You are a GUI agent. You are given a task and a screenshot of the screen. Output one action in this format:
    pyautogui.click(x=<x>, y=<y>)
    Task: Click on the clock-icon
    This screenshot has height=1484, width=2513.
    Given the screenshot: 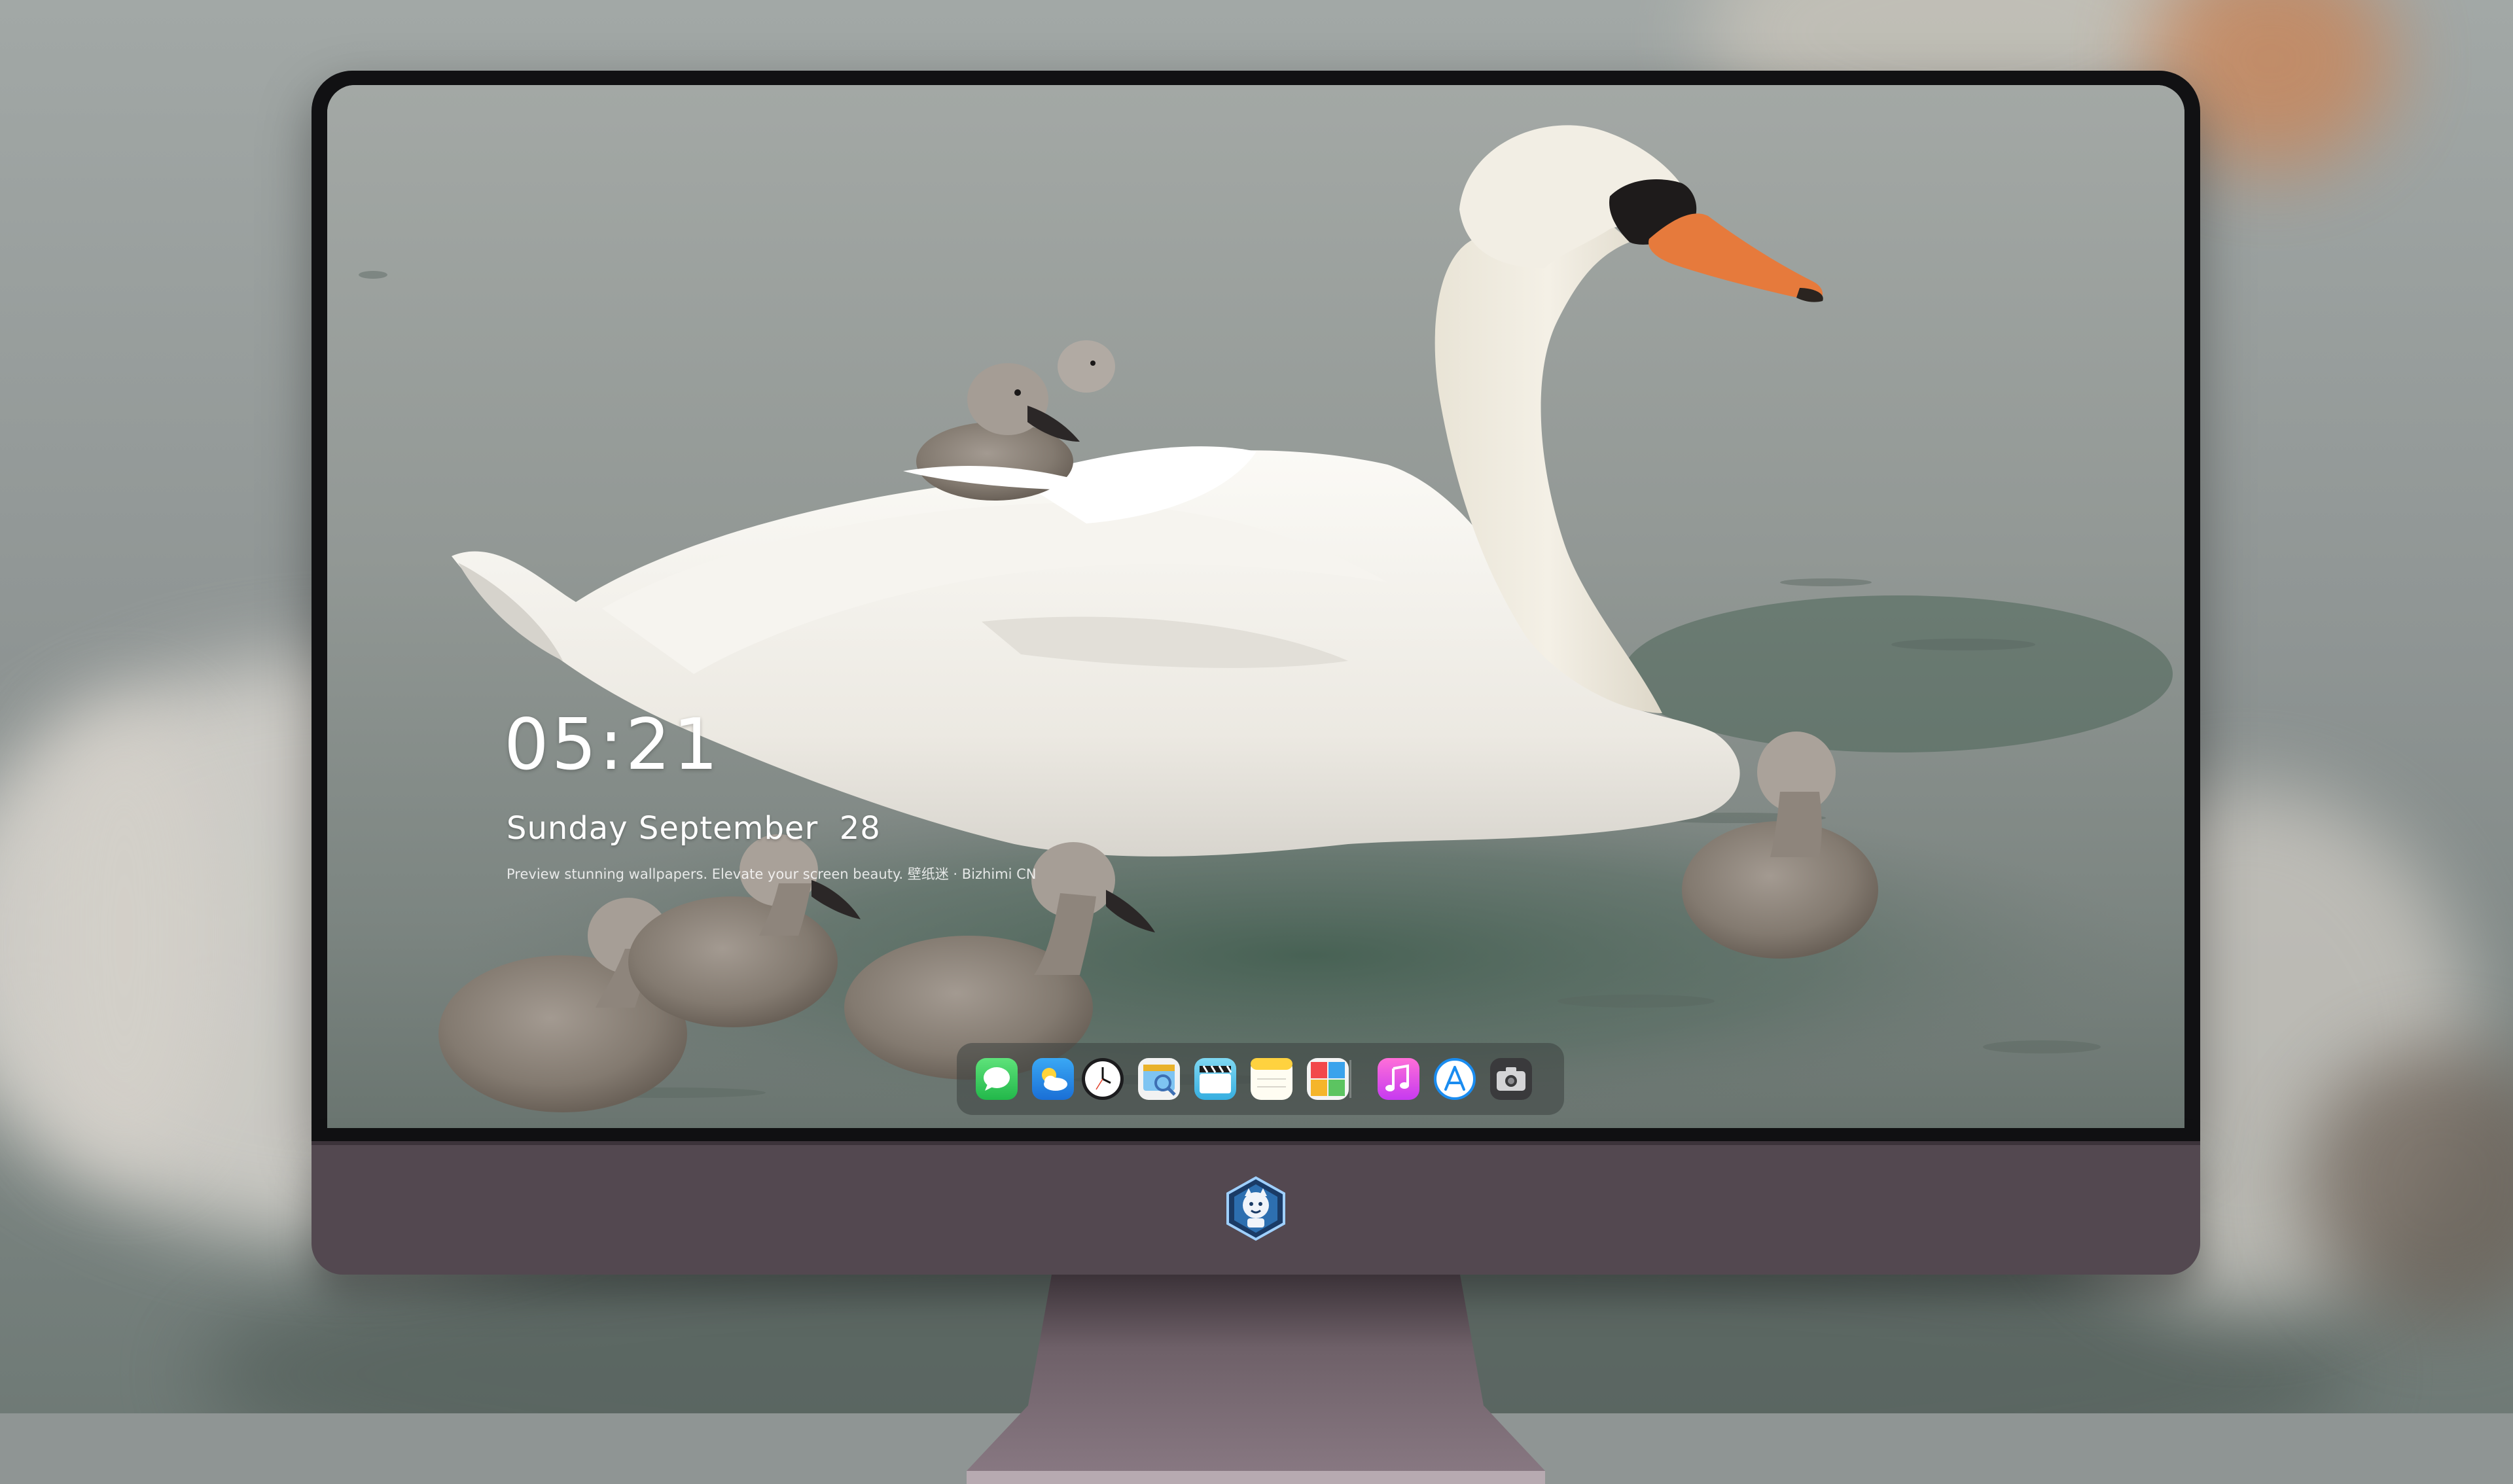 What is the action you would take?
    pyautogui.click(x=1102, y=1079)
    